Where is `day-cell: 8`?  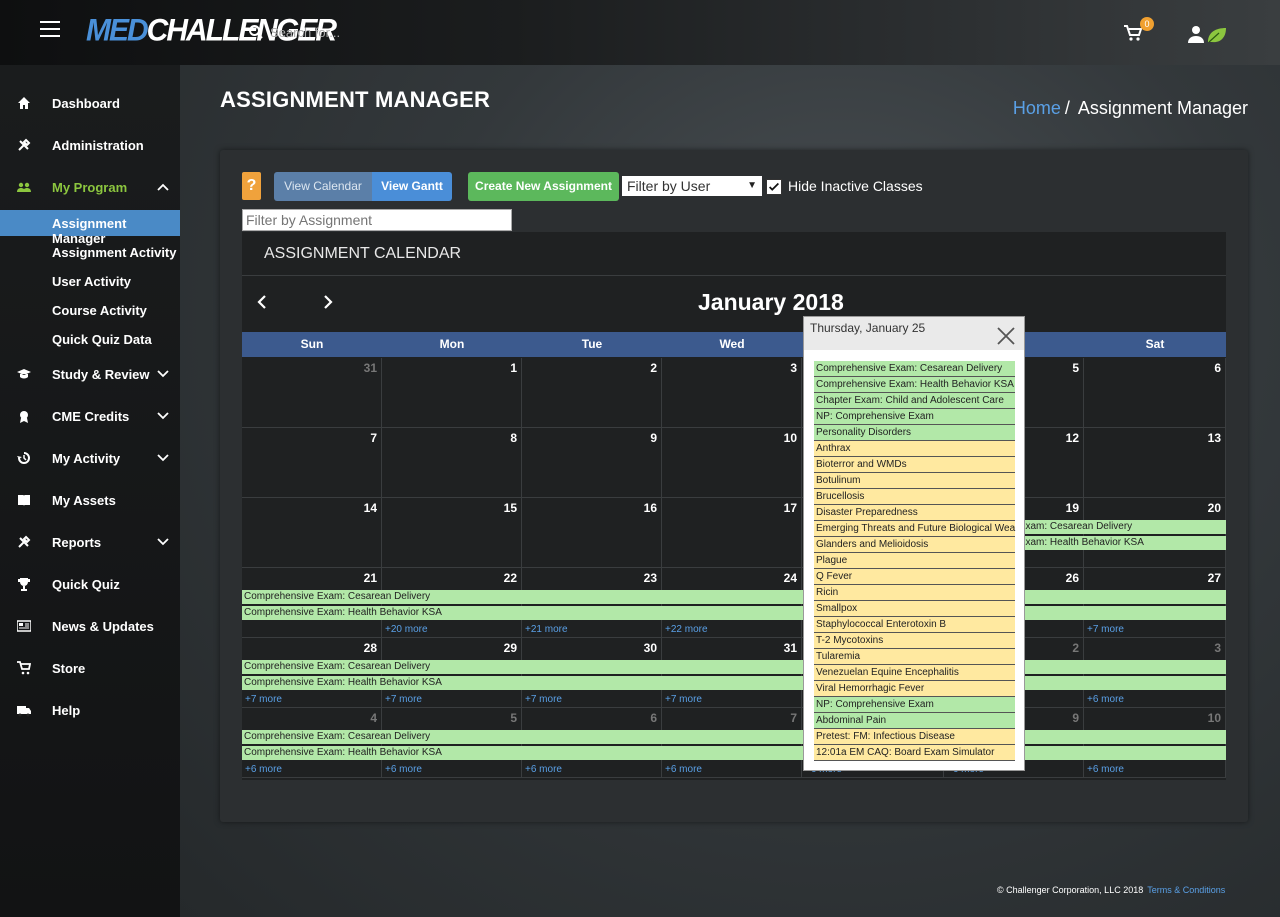
day-cell: 8 is located at coordinates (452, 463).